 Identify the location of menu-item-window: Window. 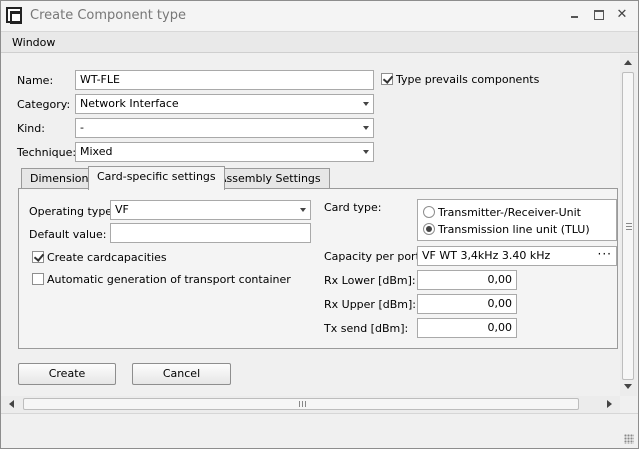
(33, 42).